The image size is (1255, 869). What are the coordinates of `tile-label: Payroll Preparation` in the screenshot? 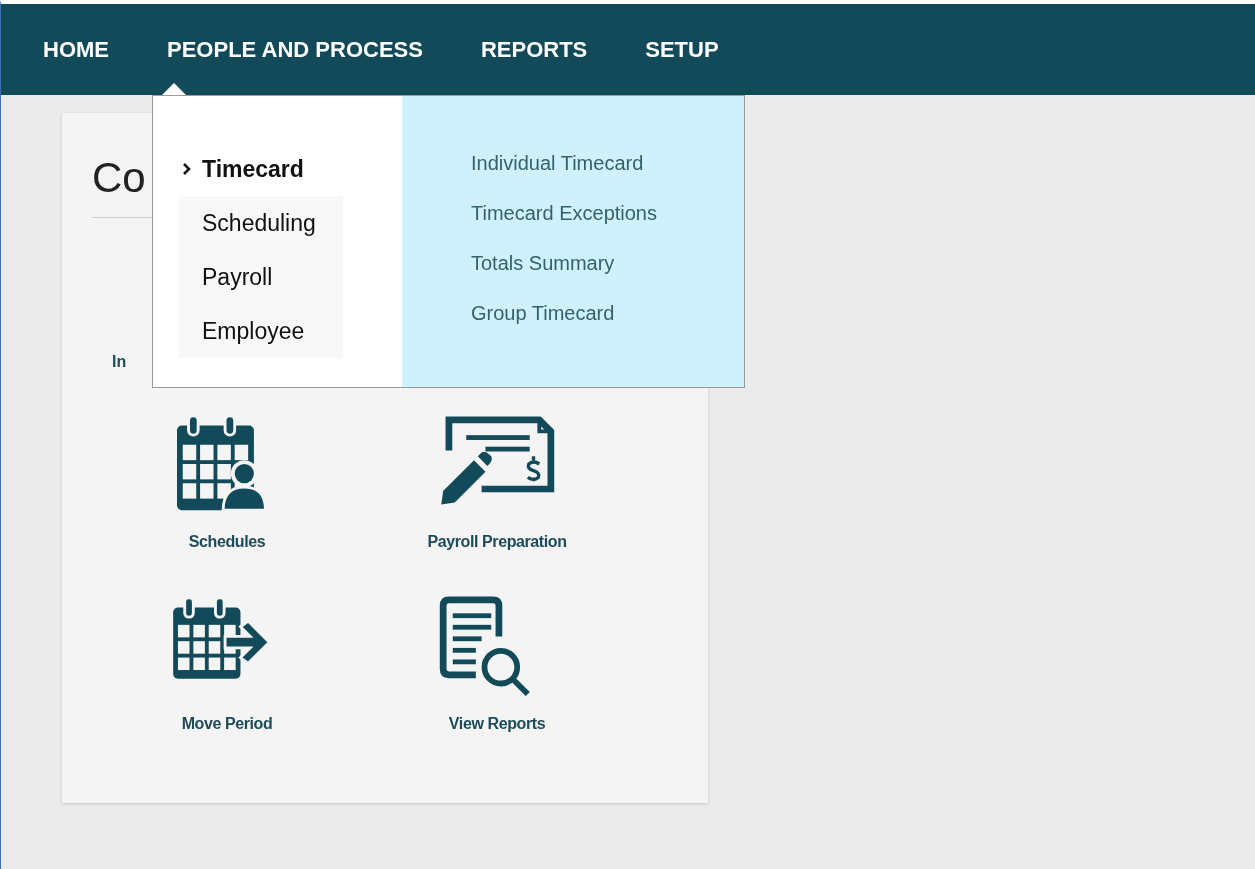 It's located at (497, 542).